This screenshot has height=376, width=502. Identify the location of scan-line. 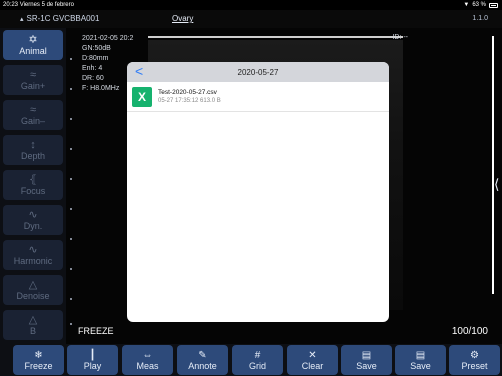
(275, 37).